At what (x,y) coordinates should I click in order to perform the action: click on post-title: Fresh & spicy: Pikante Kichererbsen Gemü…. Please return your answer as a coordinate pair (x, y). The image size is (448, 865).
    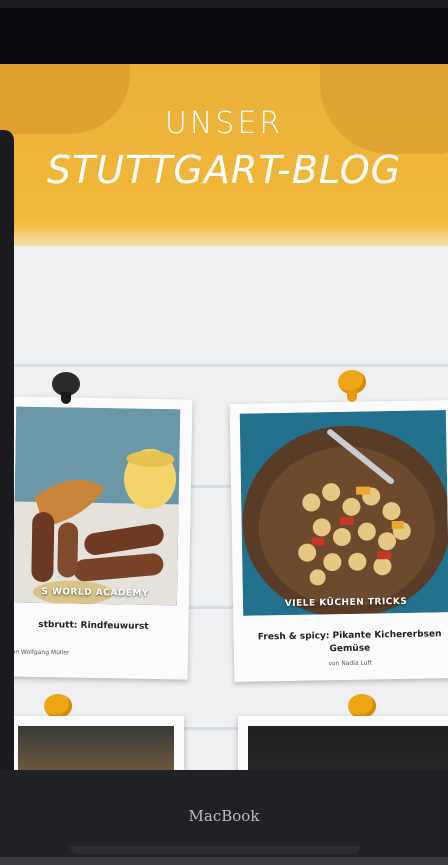
    Looking at the image, I should click on (350, 642).